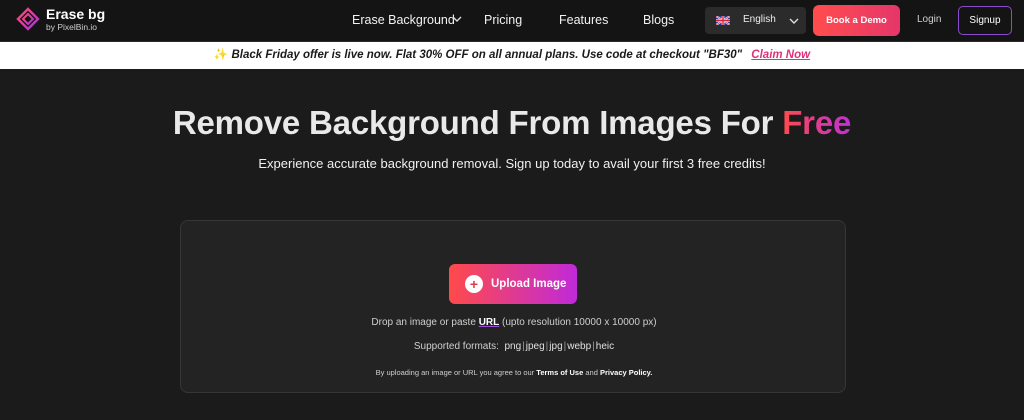 This screenshot has width=1024, height=420. I want to click on page-title: Remove Background From Images For Free, so click(512, 123).